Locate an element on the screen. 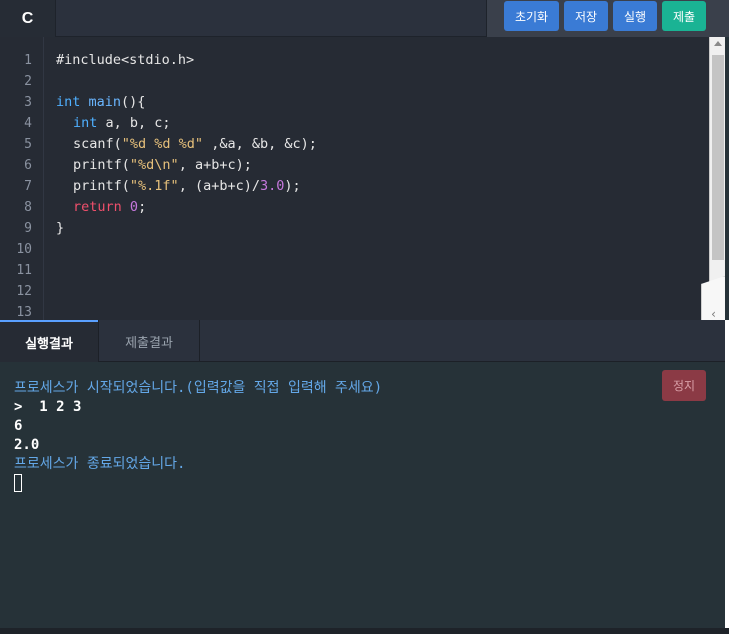  code-line-6: printf("%d\n", a+b+c); is located at coordinates (162, 165).